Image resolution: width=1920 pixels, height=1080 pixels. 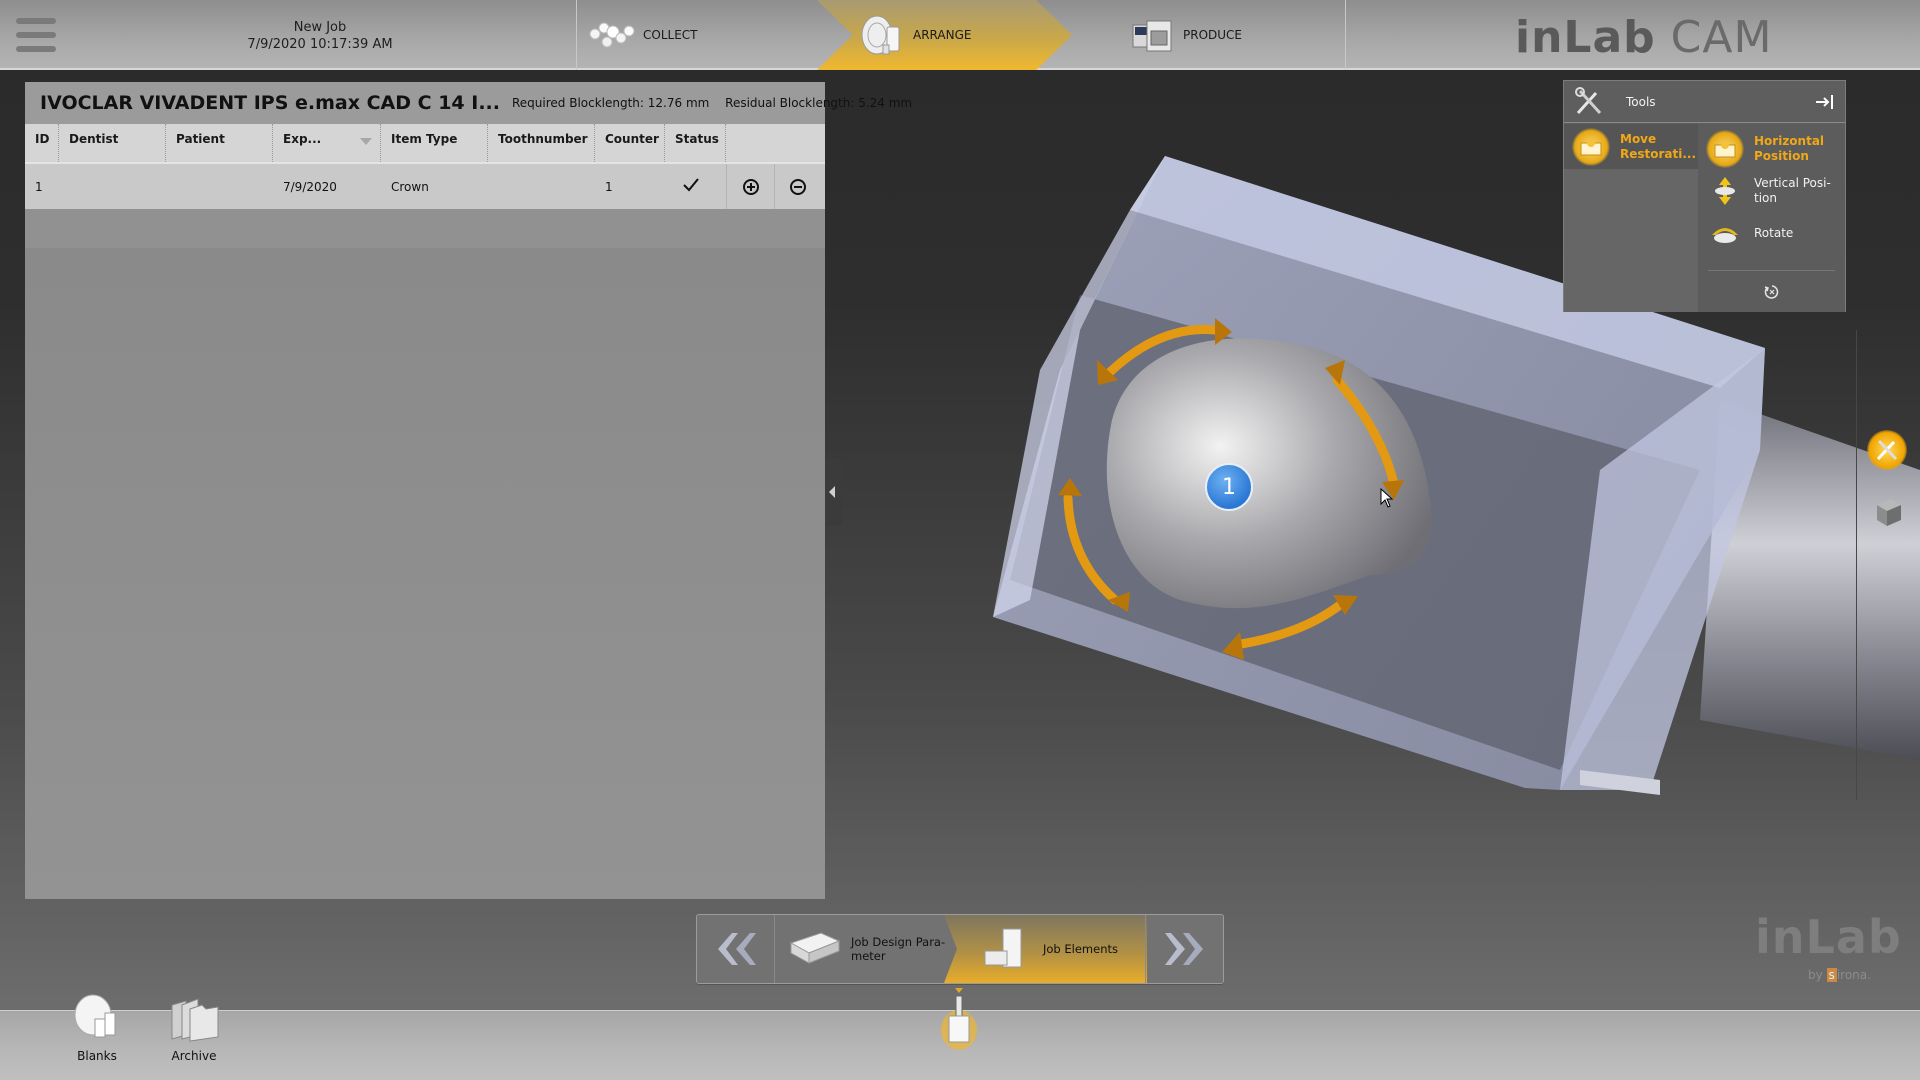 I want to click on watermark-by: by, so click(x=1815, y=975).